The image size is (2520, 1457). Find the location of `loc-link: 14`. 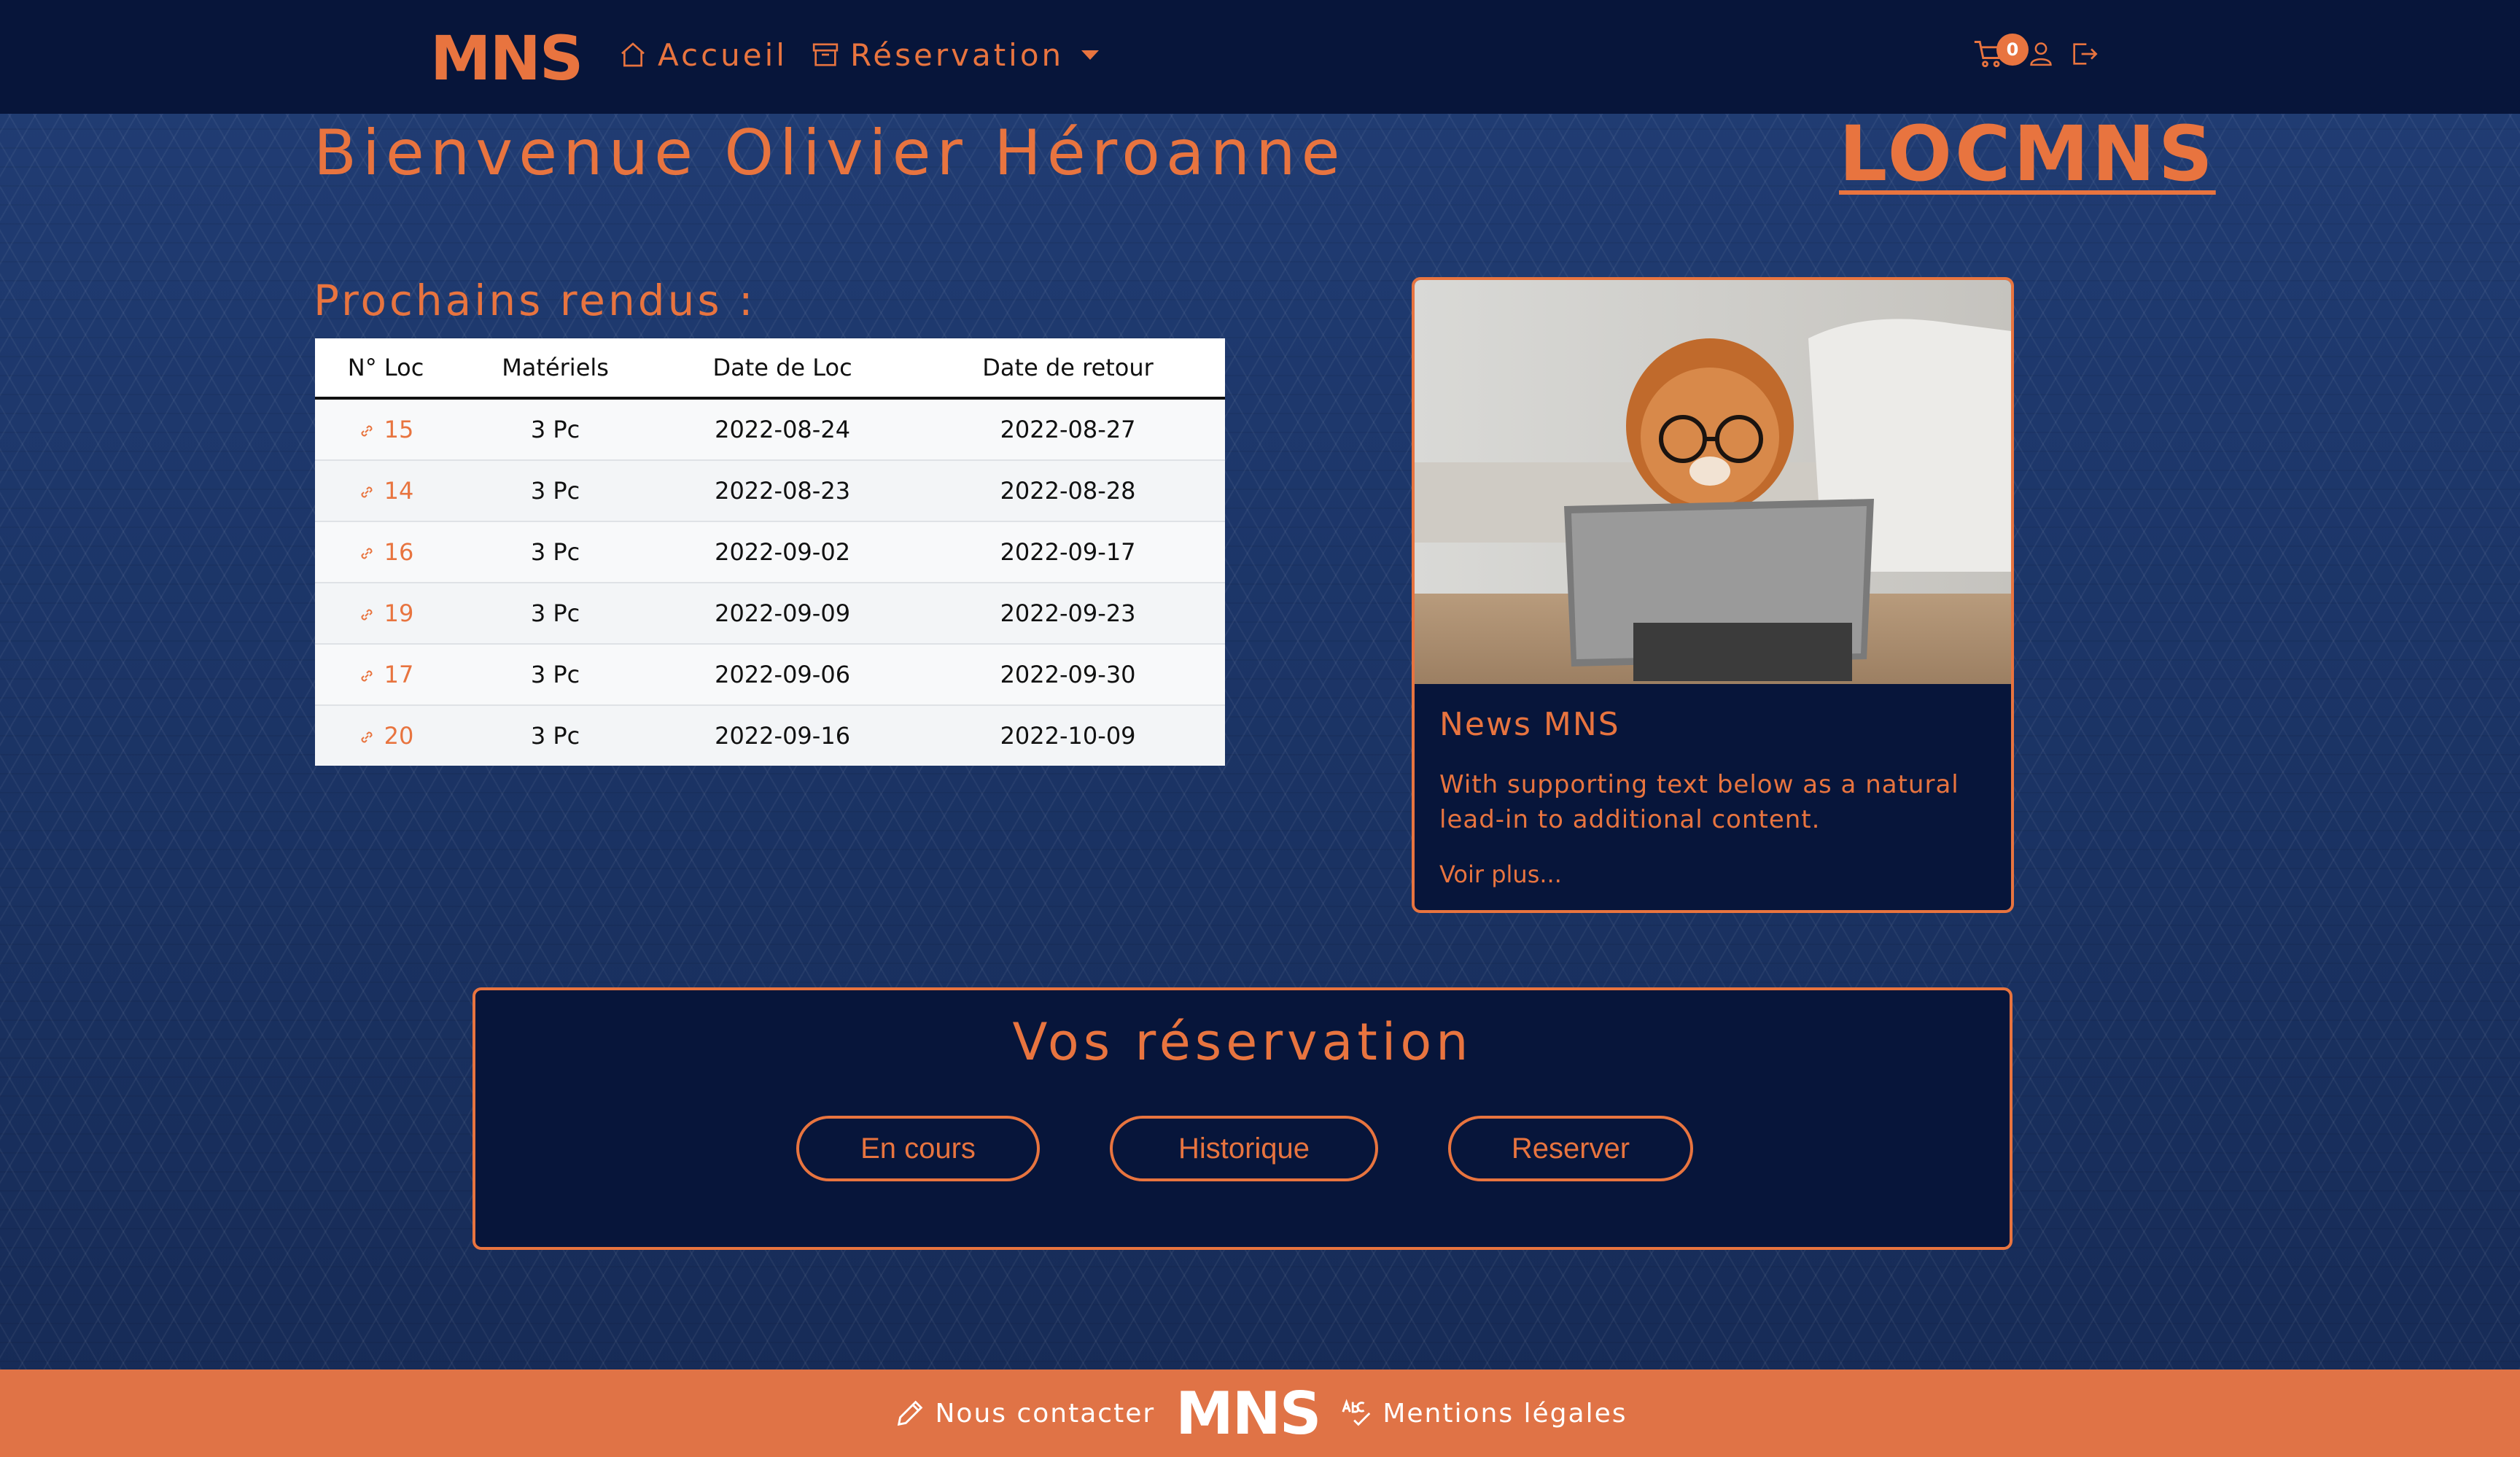

loc-link: 14 is located at coordinates (386, 491).